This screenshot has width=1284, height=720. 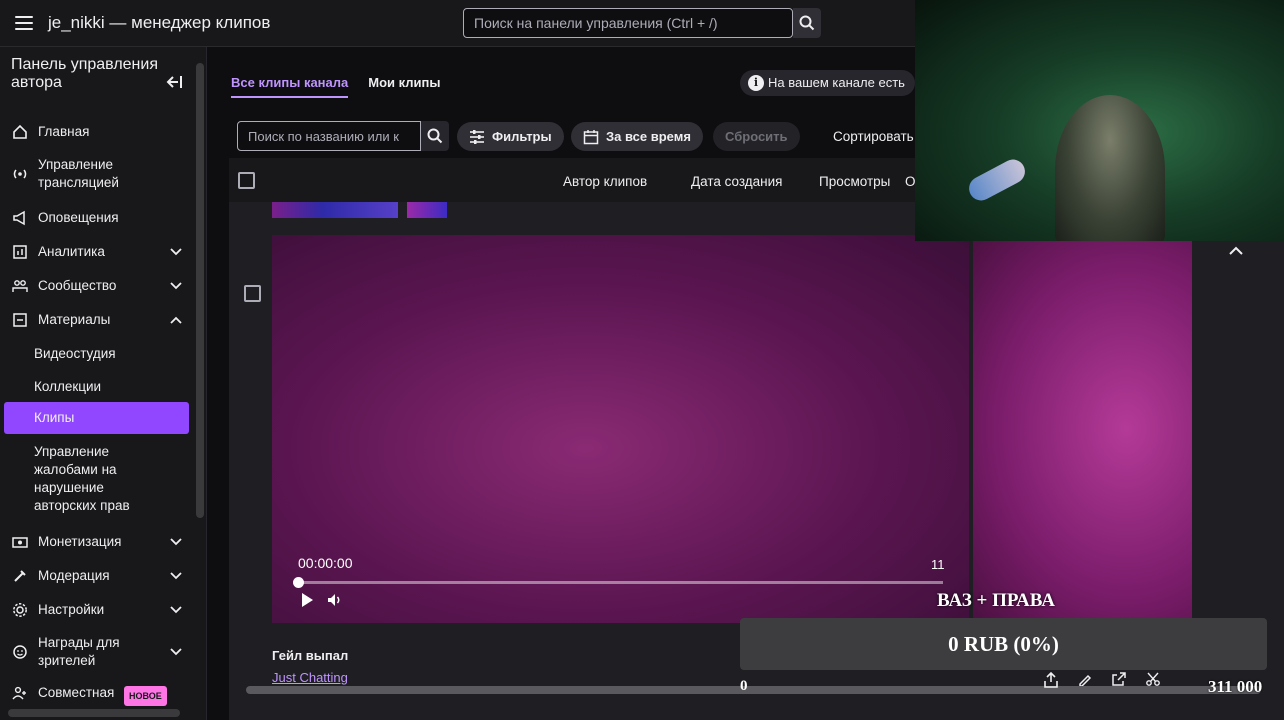 What do you see at coordinates (252, 293) in the screenshot?
I see `clip-select-checkbox` at bounding box center [252, 293].